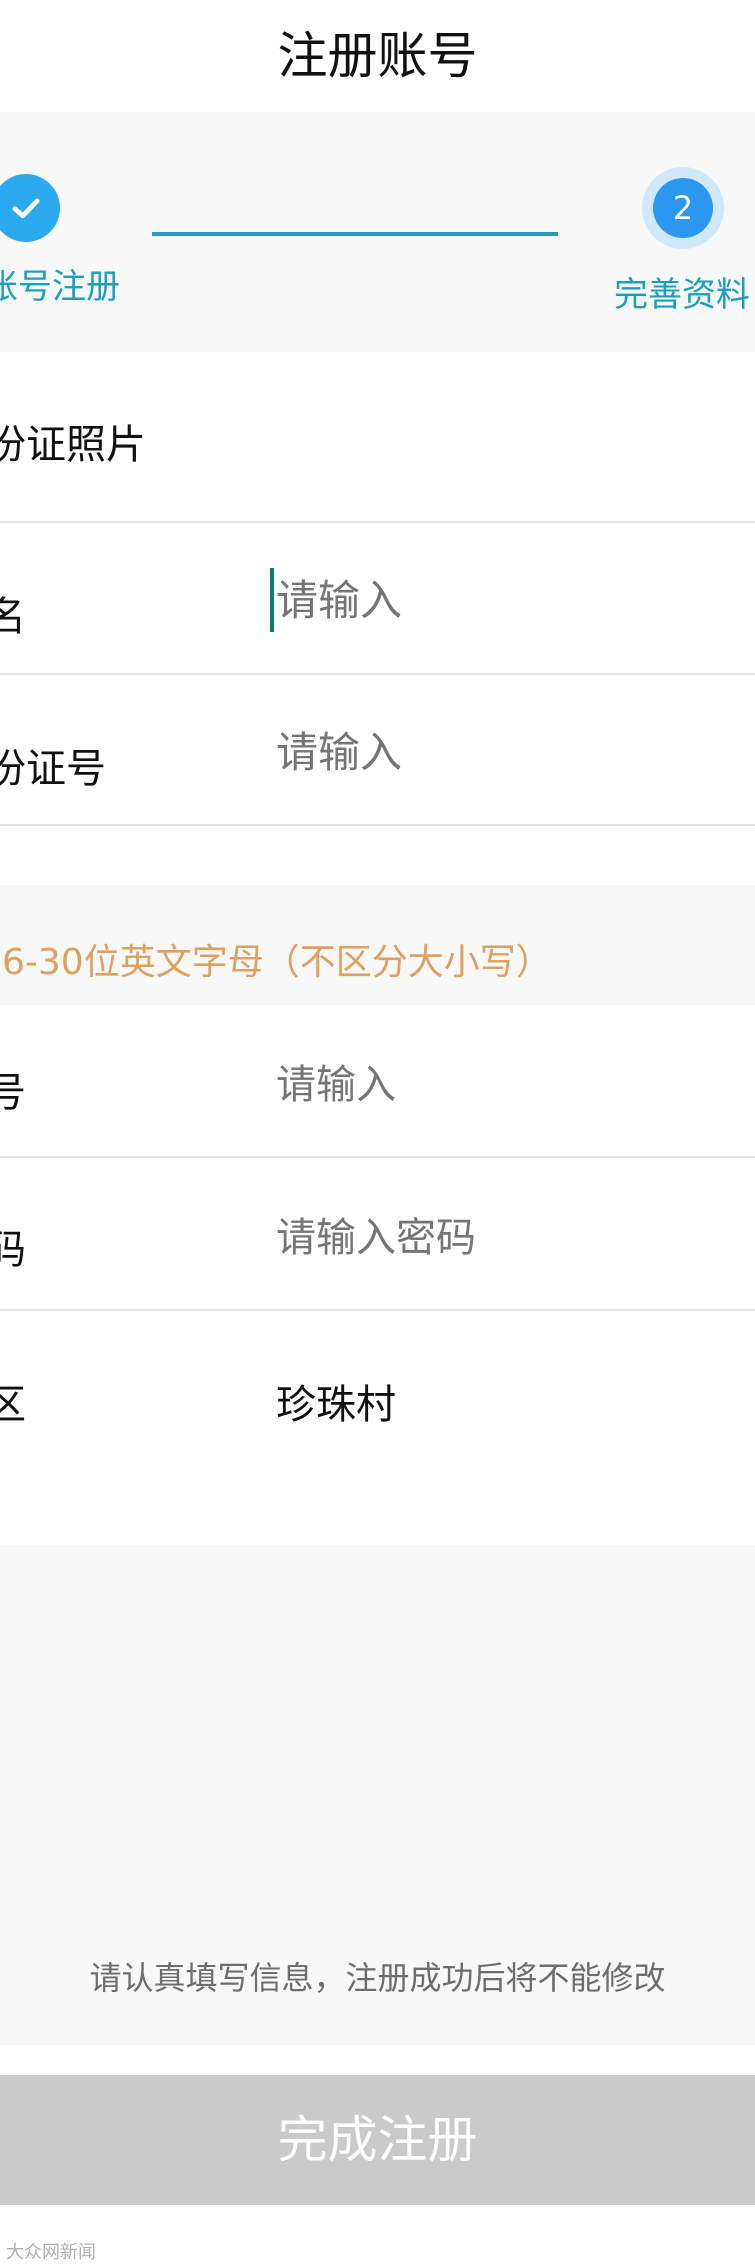 This screenshot has height=2264, width=755. I want to click on step-indicator: 账号注册 2 完善资料, so click(377, 232).